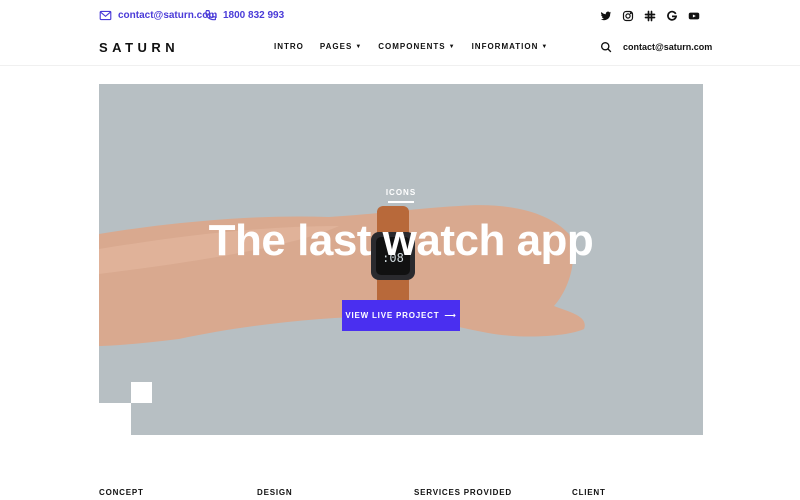  I want to click on email-link: contact@saturn.com, so click(158, 15).